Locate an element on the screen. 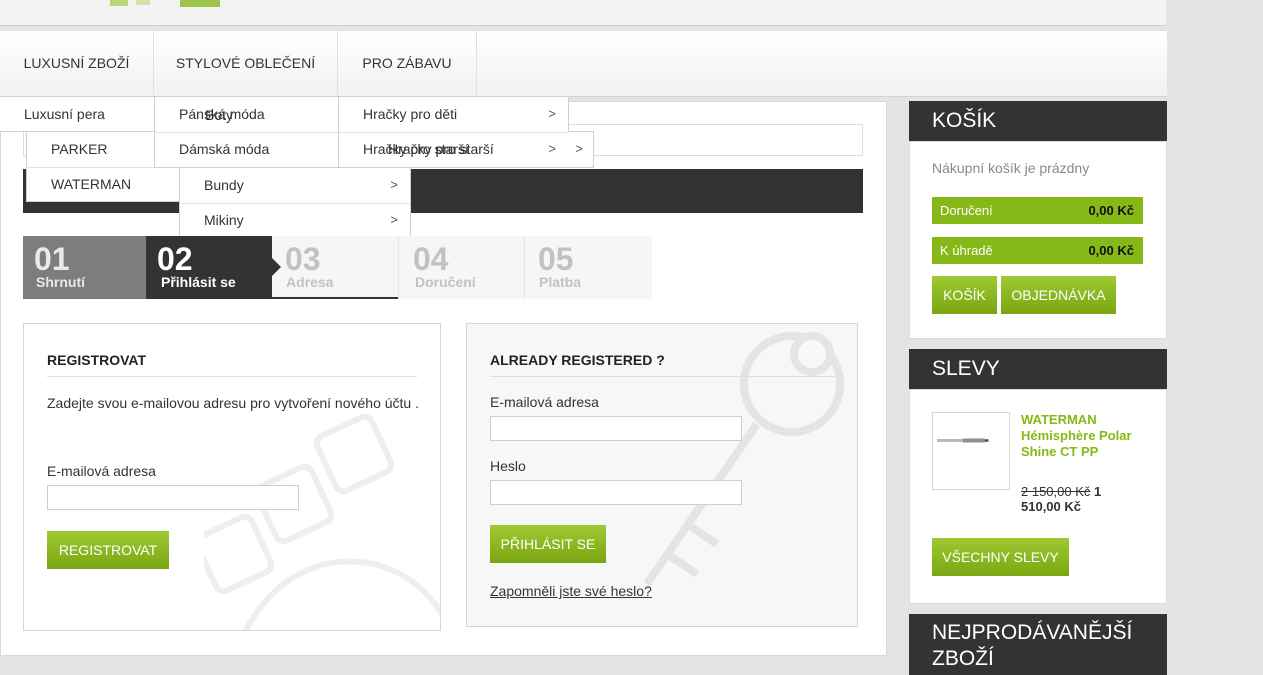 This screenshot has height=675, width=1263. cart-delivery-row: Doručení 0,00 Kč is located at coordinates (1037, 210).